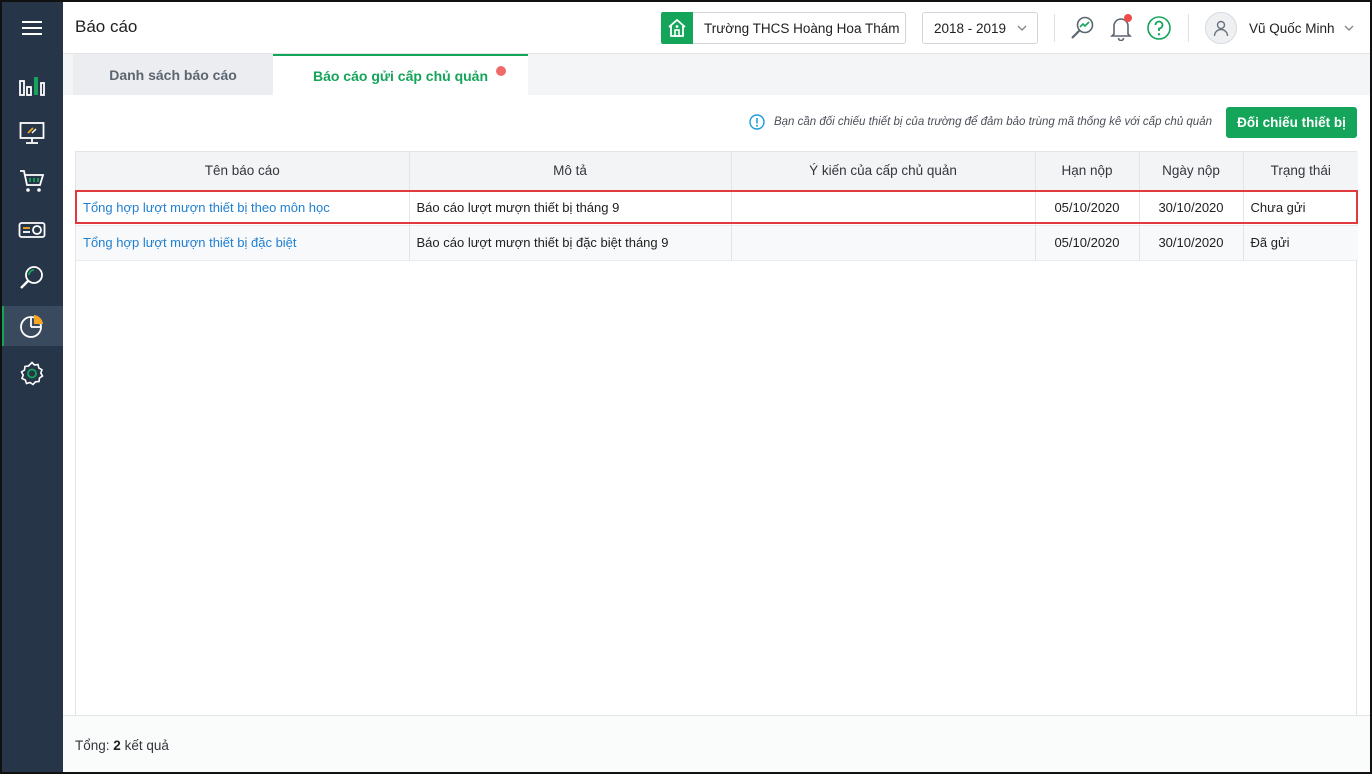  I want to click on tab-reports-to-authority: Báo cáo gửi cấp chủ quản, so click(400, 74).